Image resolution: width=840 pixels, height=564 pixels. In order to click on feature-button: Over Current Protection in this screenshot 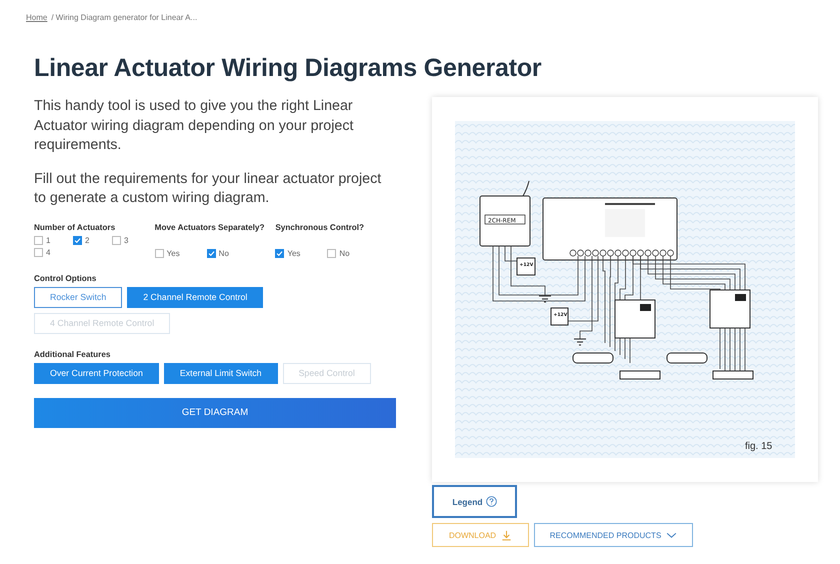, I will do `click(96, 373)`.